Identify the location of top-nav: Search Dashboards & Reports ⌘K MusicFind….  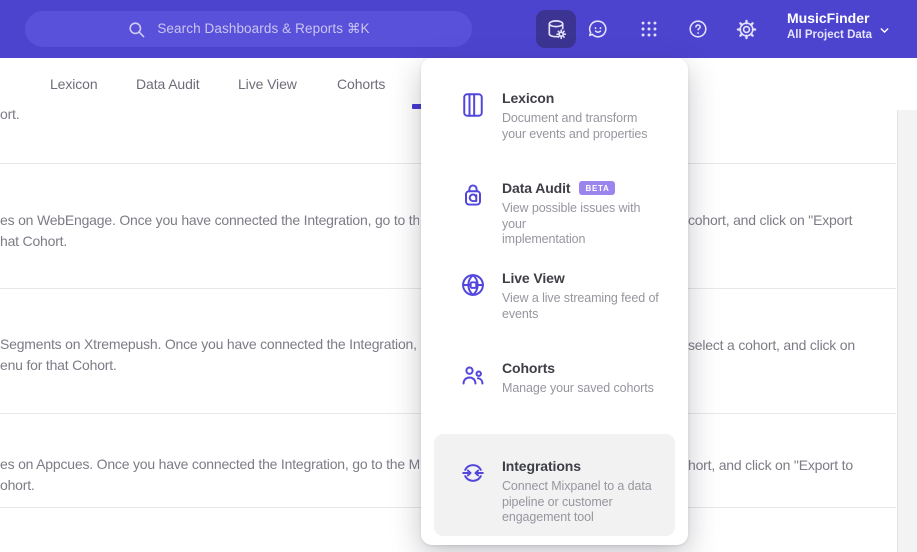
(458, 29).